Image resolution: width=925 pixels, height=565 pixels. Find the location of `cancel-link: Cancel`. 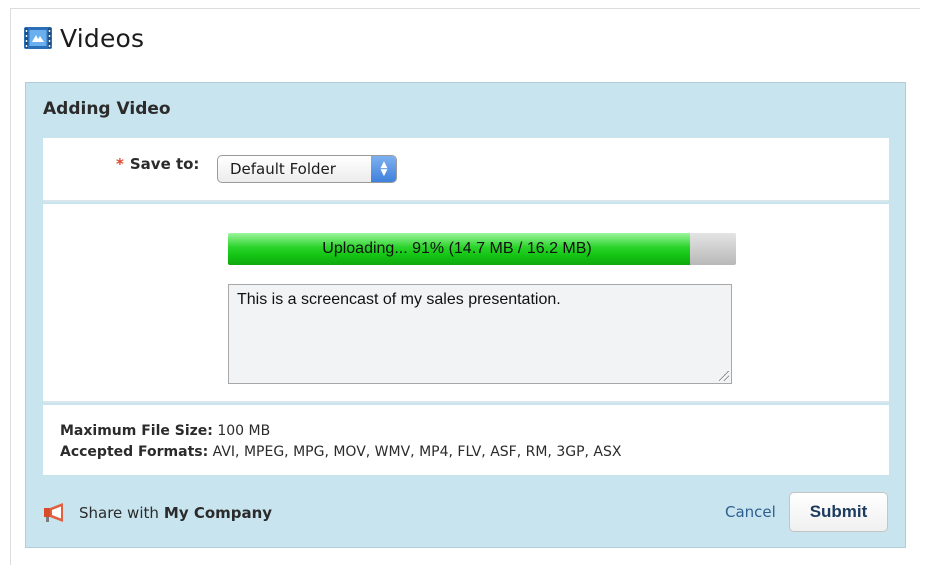

cancel-link: Cancel is located at coordinates (750, 512).